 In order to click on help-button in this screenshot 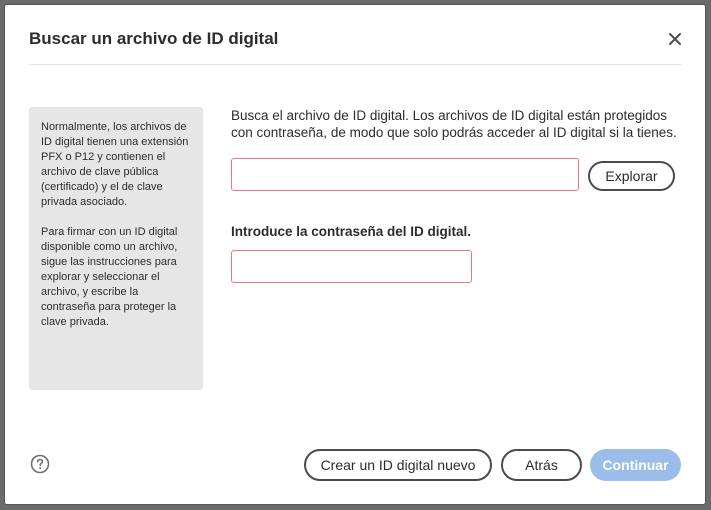, I will do `click(40, 464)`.